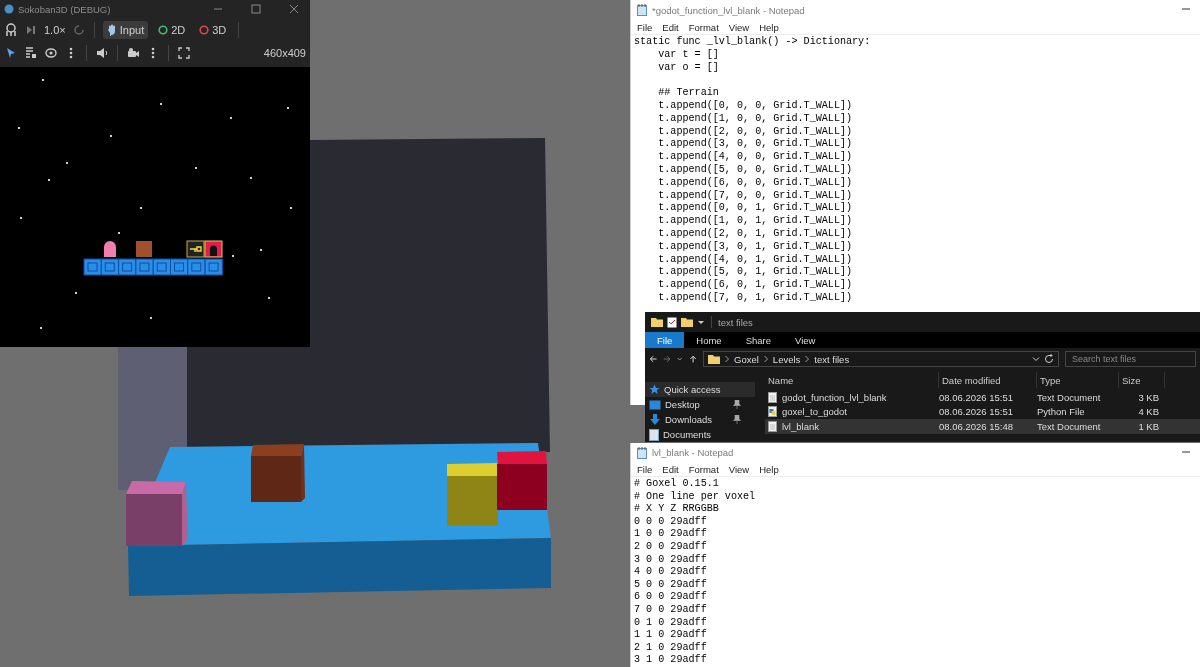 The image size is (1200, 667). I want to click on file-type: Python File, so click(1061, 412).